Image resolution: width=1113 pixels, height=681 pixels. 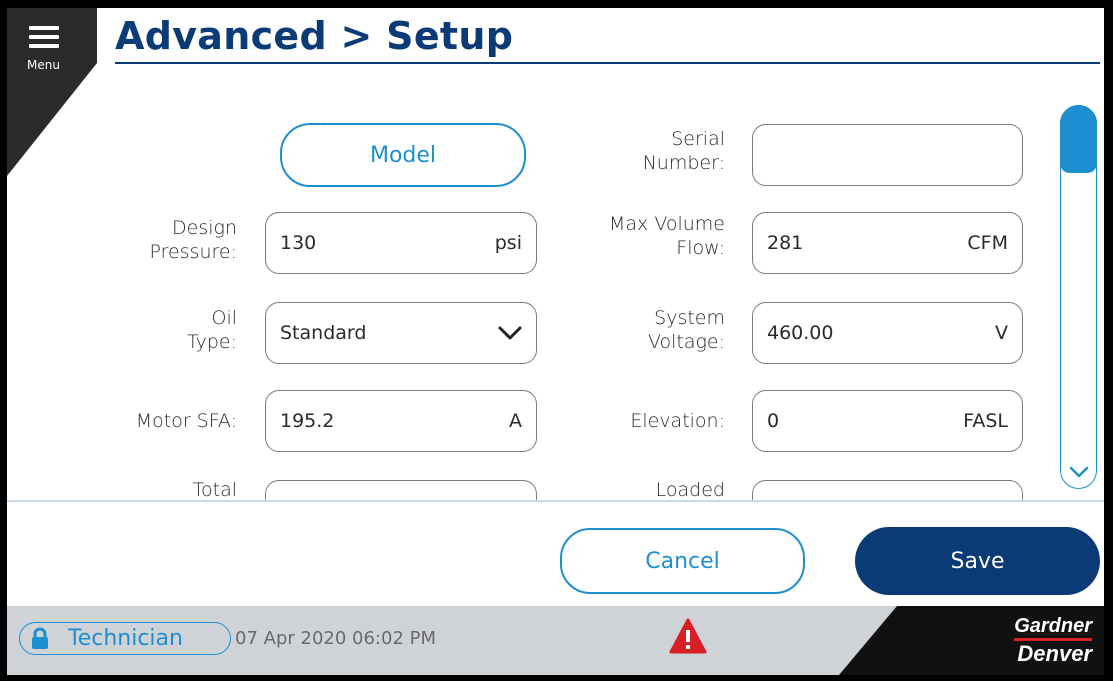 I want to click on model-button: Model, so click(x=403, y=155).